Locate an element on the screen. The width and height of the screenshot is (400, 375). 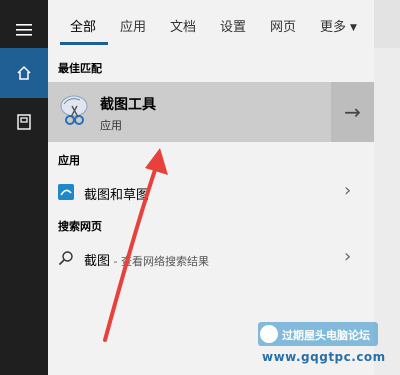
web-search-suffix: - 查看网络搜索结果 is located at coordinates (159, 261).